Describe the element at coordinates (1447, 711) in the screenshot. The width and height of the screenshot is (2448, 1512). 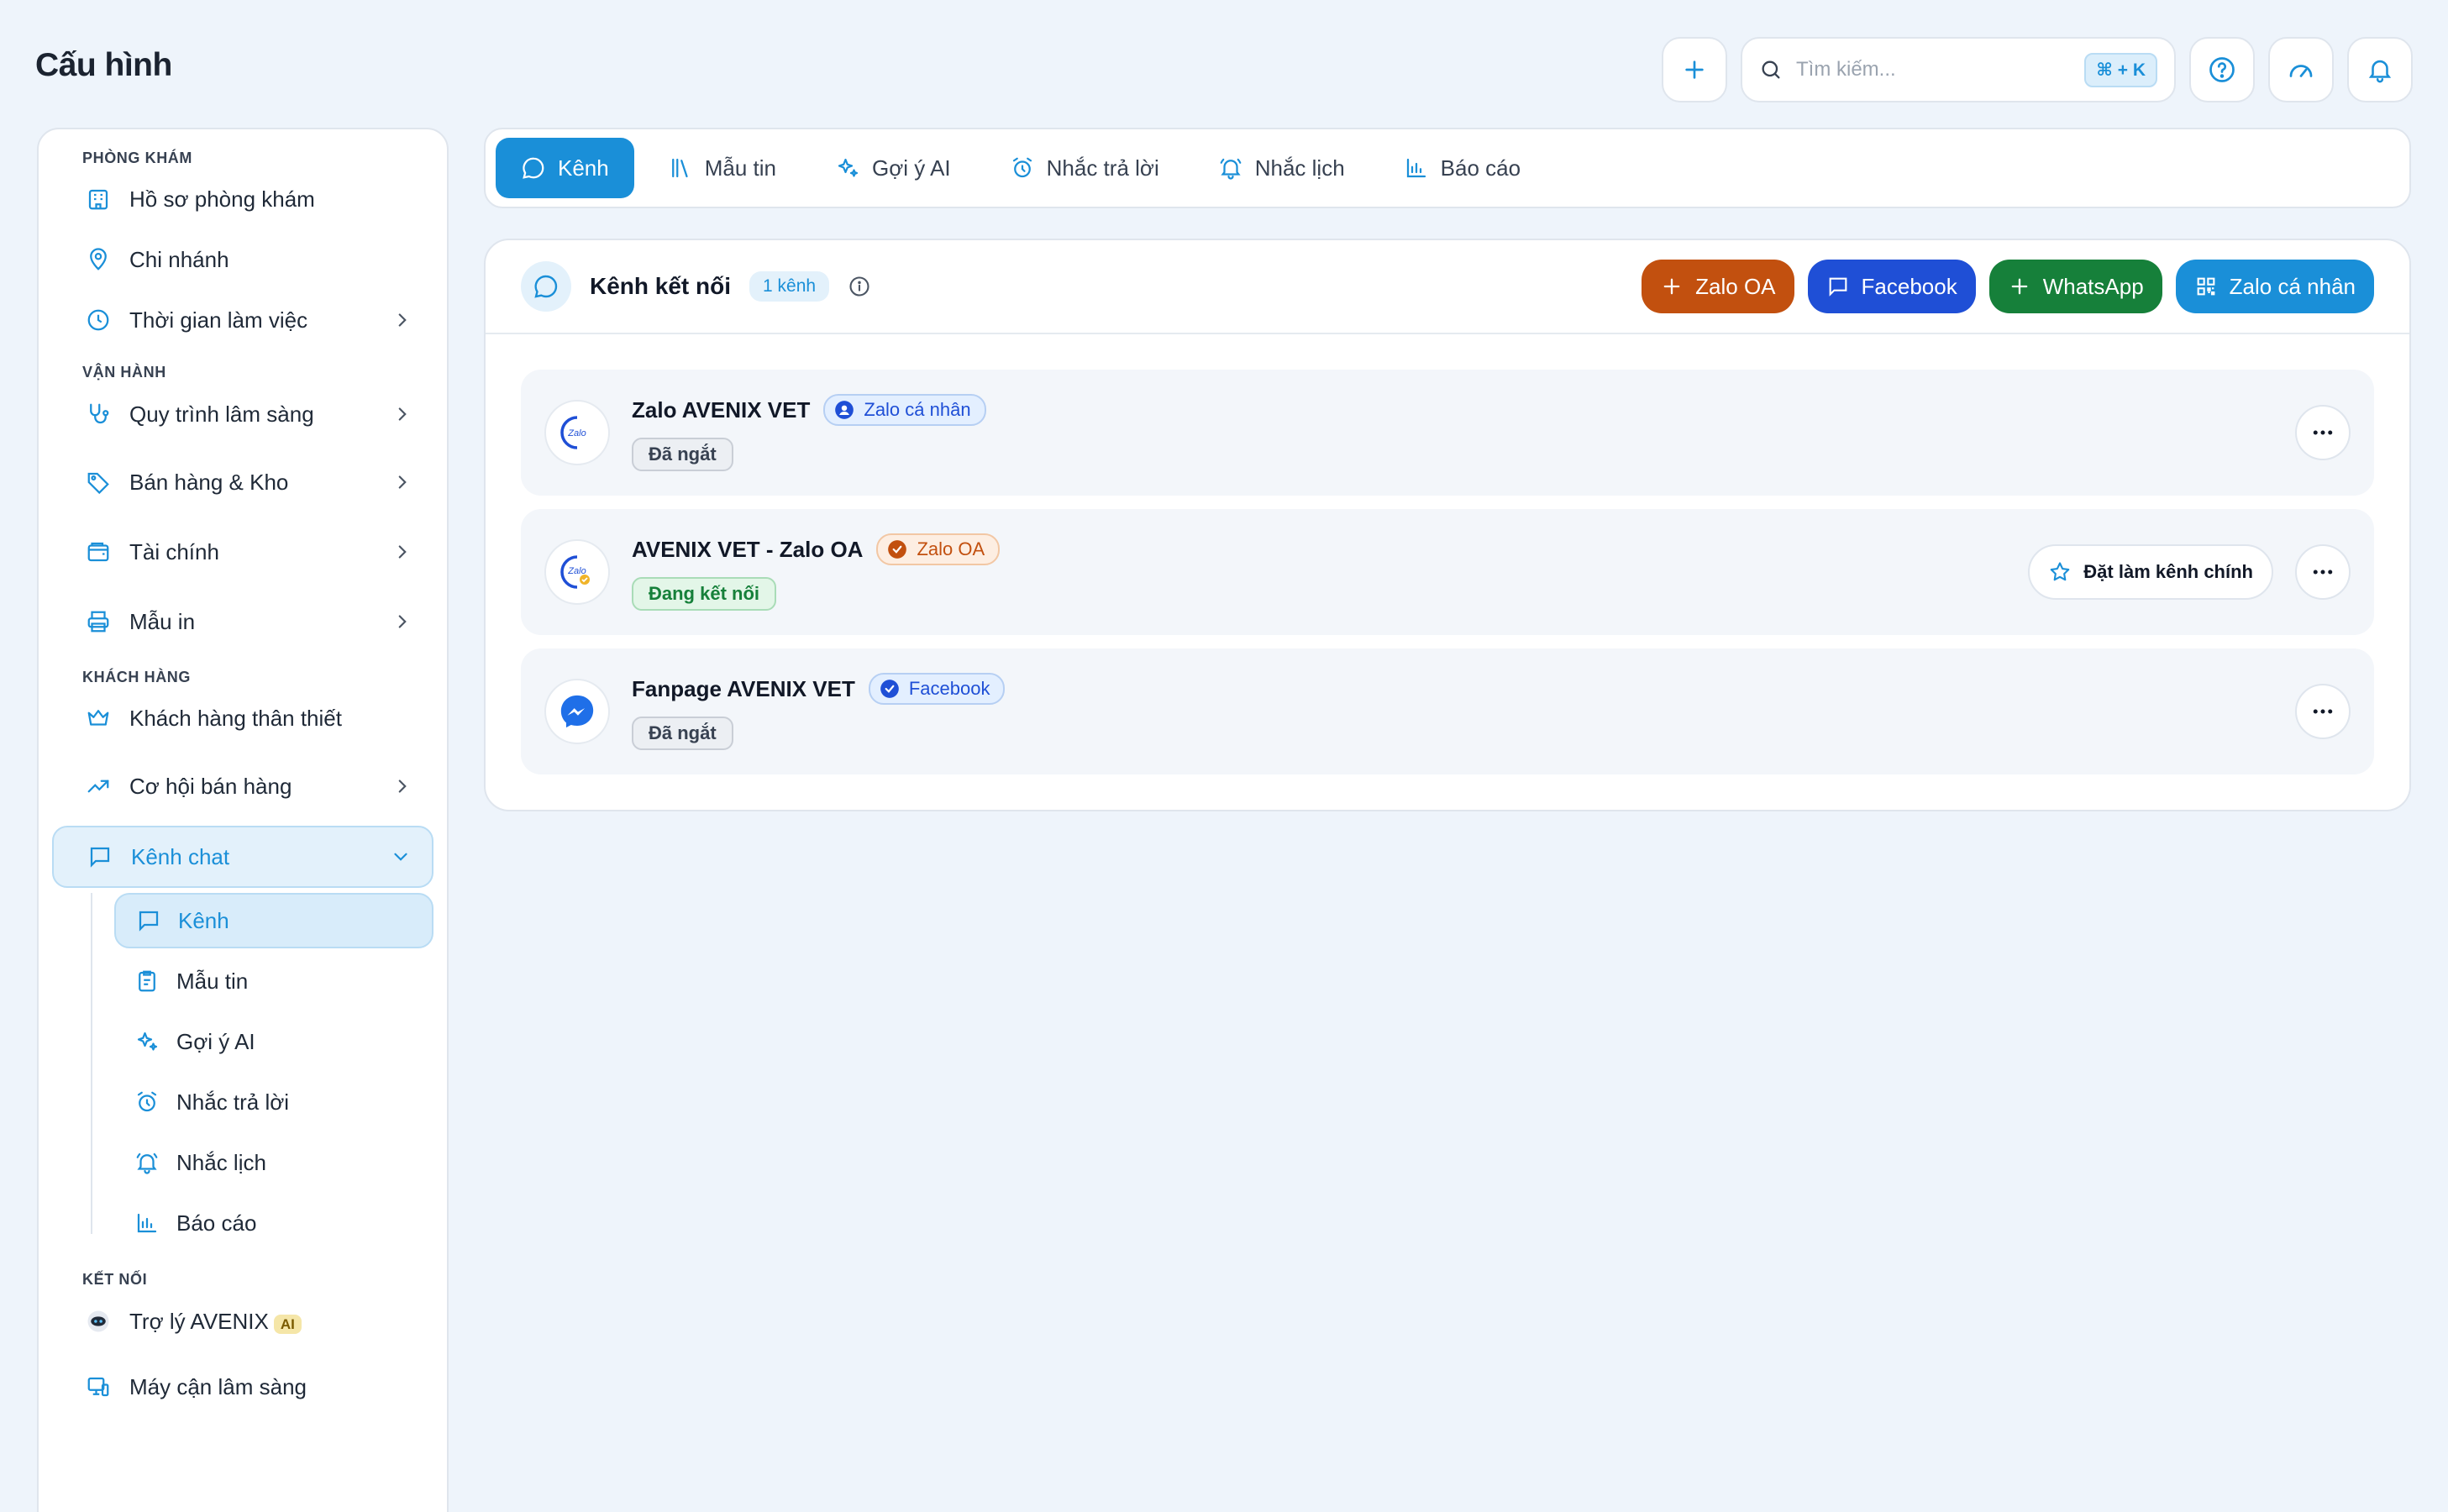
I see `channel-row: Fanpage AVENIX VET Facebook Đã ngắt` at that location.